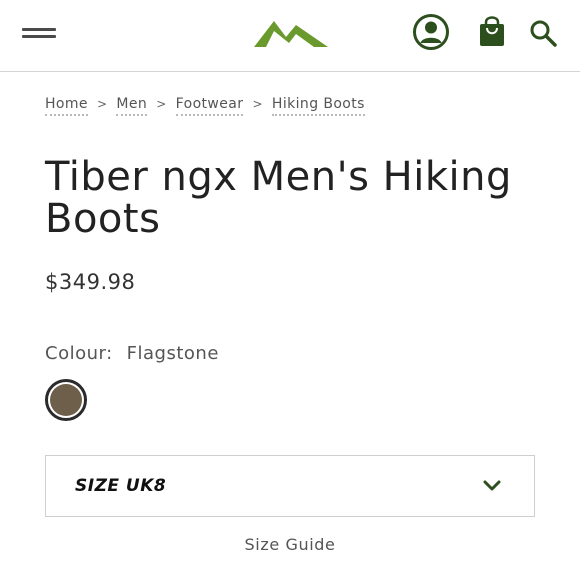 This screenshot has height=580, width=580. I want to click on swatch-fill, so click(66, 400).